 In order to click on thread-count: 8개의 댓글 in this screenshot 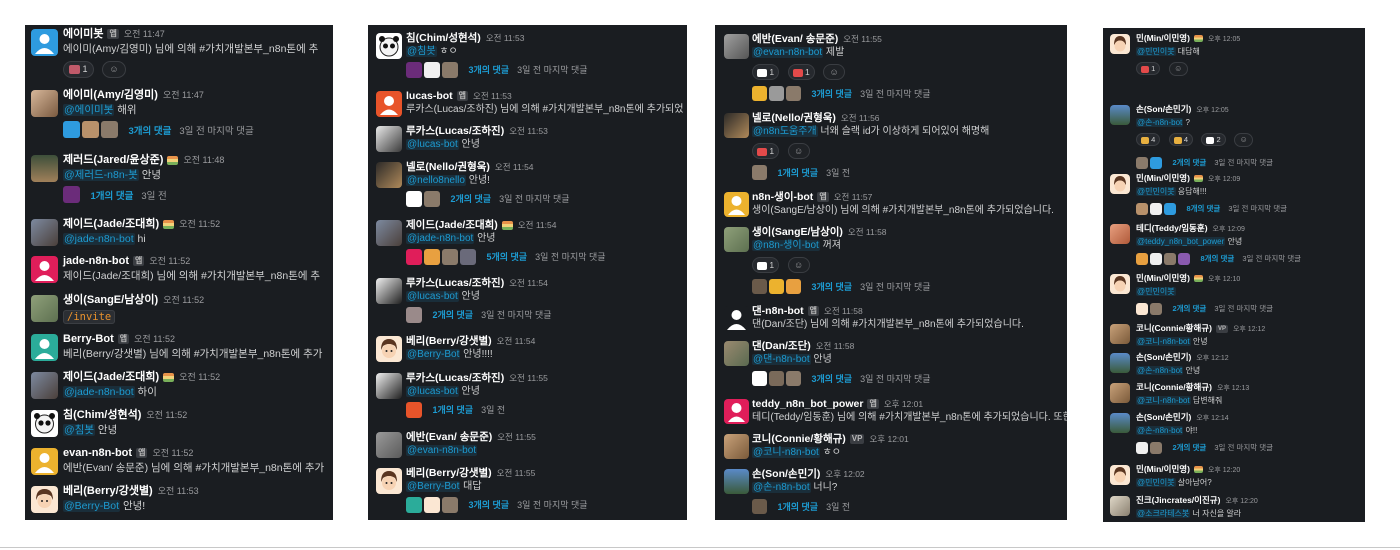, I will do `click(1203, 208)`.